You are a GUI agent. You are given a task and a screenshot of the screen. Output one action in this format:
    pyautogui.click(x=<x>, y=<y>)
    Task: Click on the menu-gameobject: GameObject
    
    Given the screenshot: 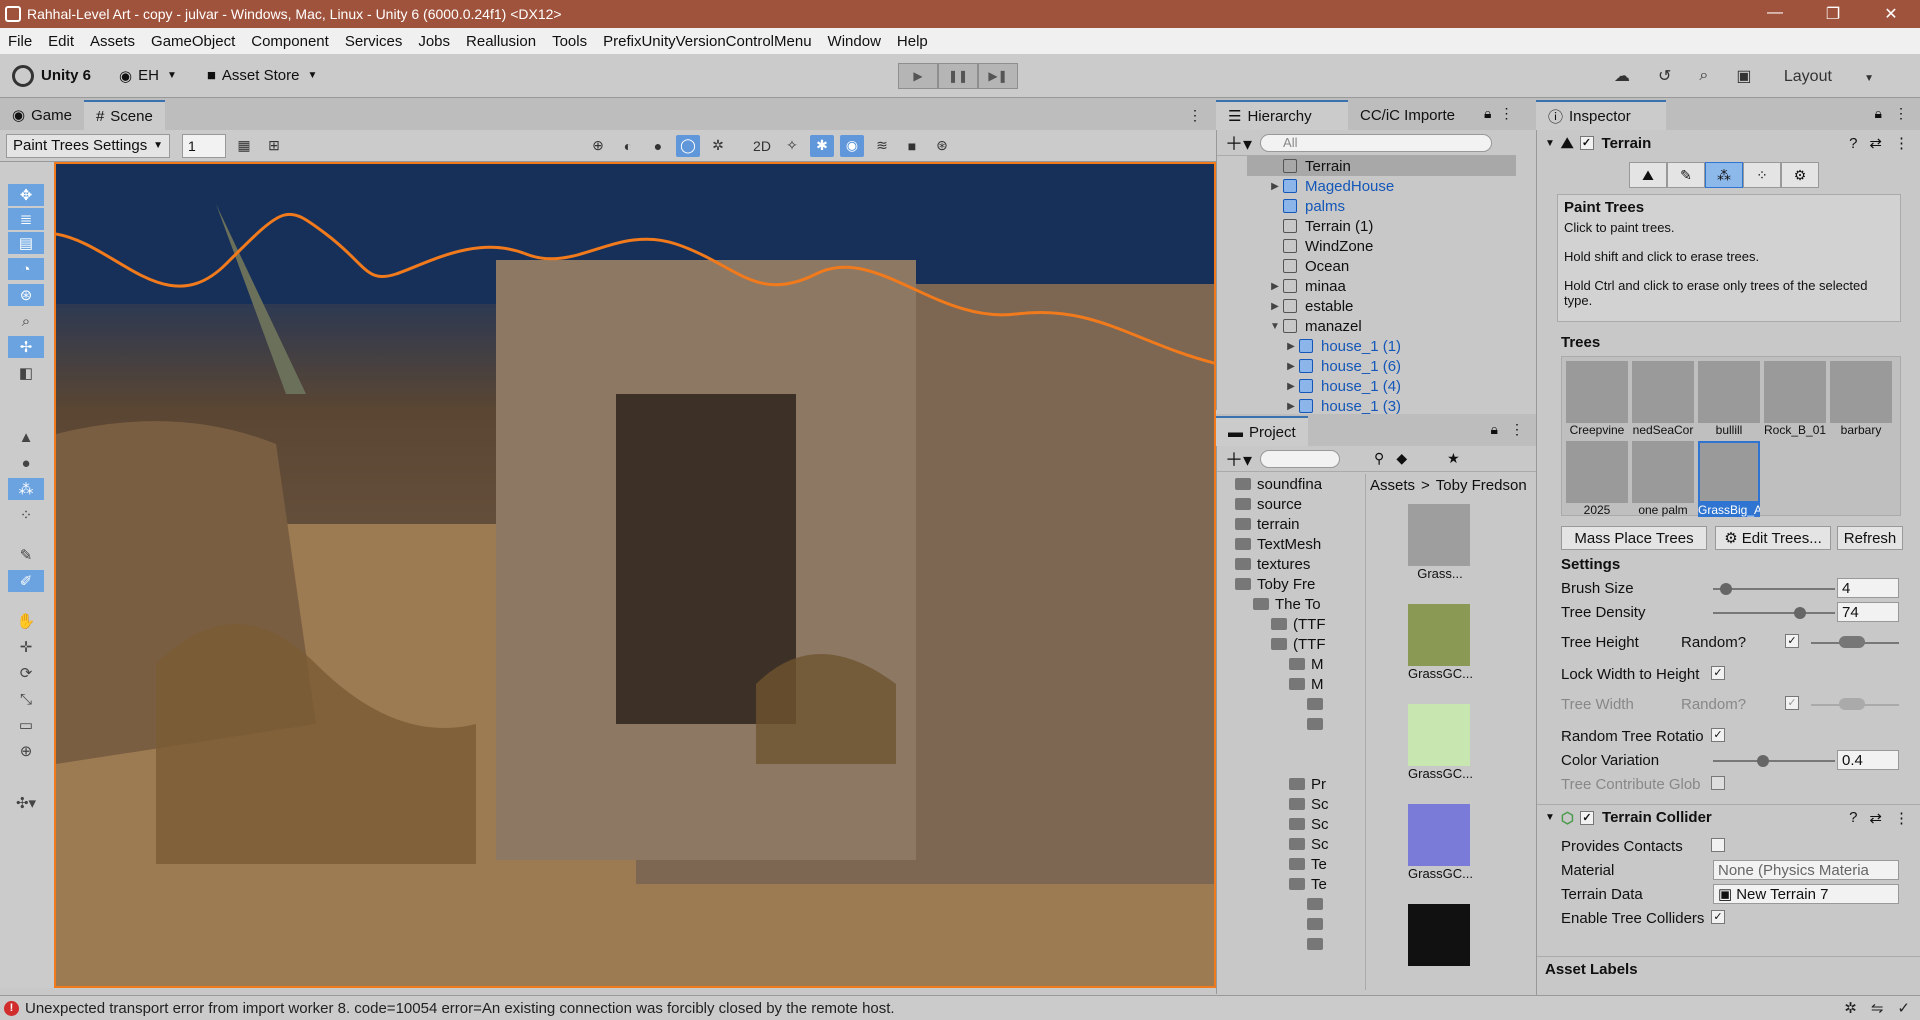 What is the action you would take?
    pyautogui.click(x=193, y=41)
    